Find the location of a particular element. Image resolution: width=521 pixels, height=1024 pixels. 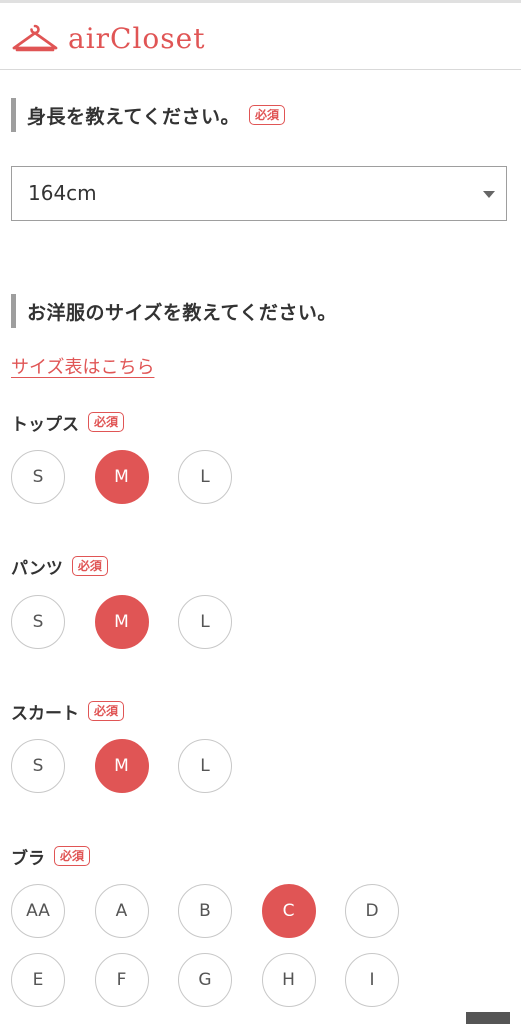

bra-options-row-2: E F G H I is located at coordinates (220, 980).